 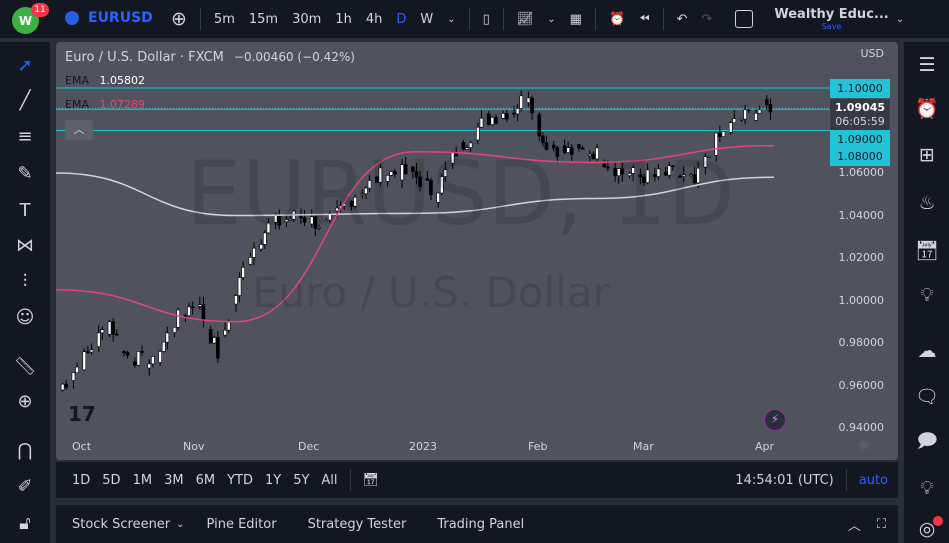 I want to click on tab-strategy-tester: Strategy Tester, so click(x=357, y=524).